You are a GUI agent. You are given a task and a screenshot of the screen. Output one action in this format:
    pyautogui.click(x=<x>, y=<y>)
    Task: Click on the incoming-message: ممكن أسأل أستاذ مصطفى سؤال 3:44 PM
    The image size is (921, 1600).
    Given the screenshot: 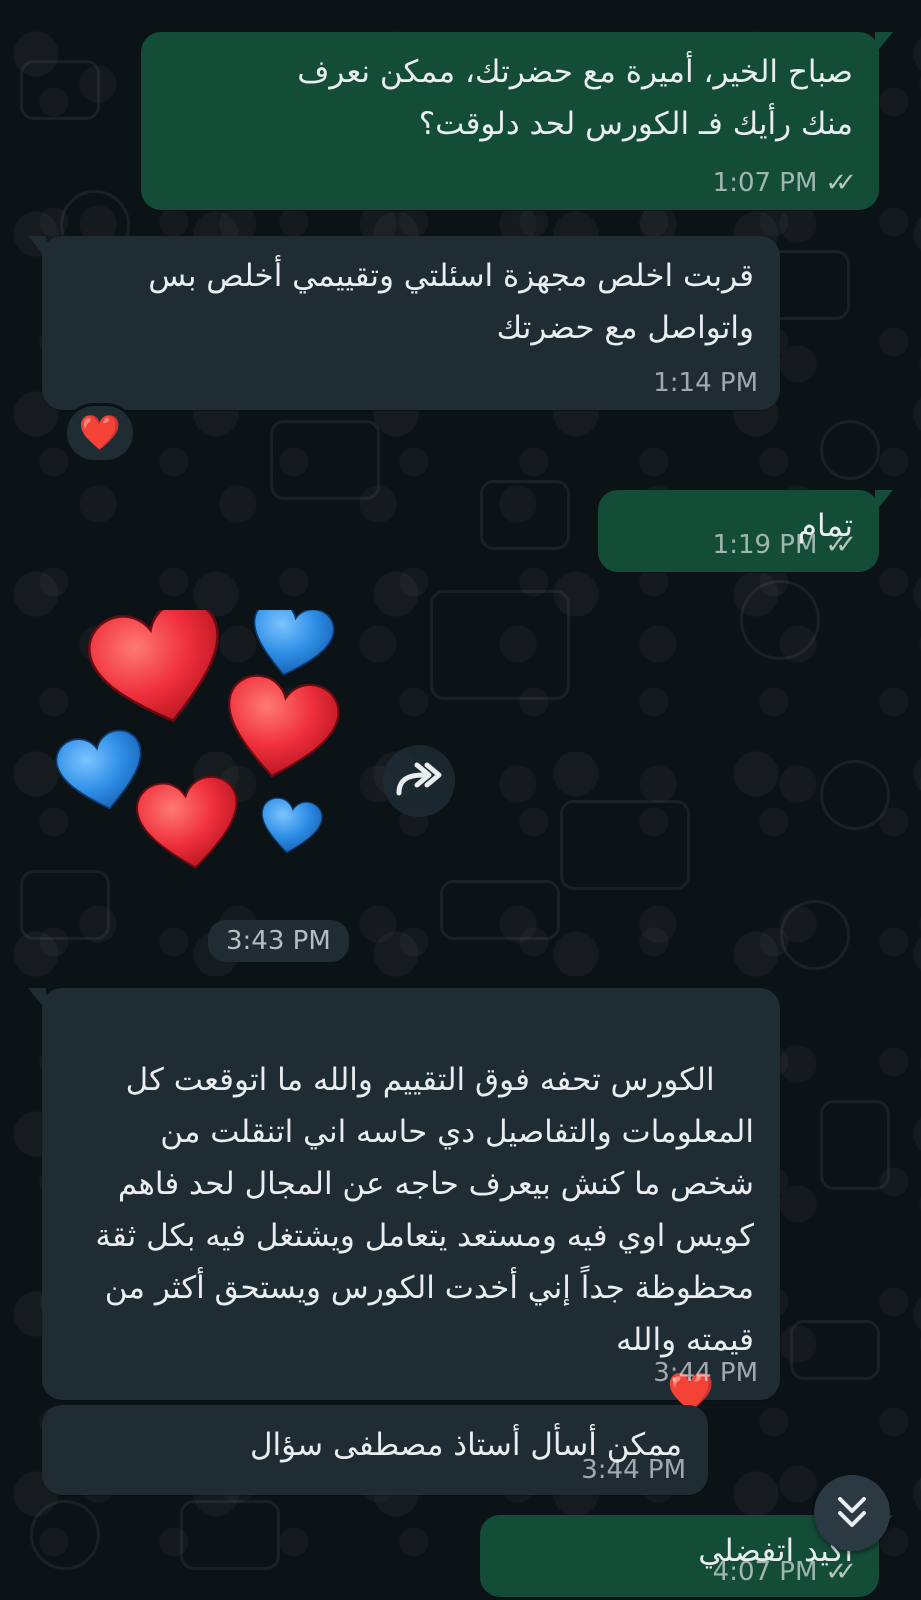 What is the action you would take?
    pyautogui.click(x=375, y=1450)
    